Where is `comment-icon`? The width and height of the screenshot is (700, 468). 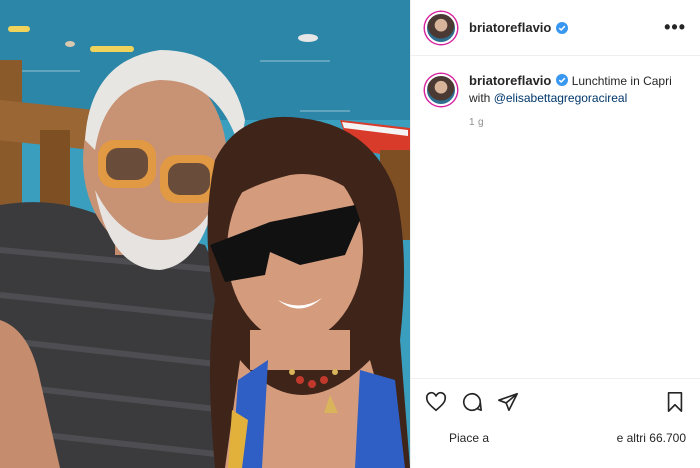
comment-icon is located at coordinates (472, 402).